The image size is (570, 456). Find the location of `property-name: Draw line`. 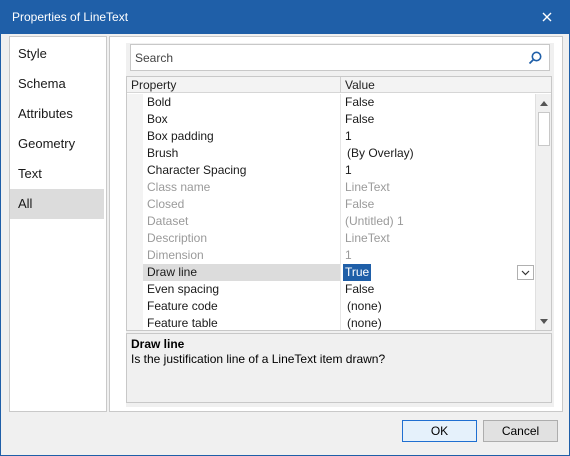

property-name: Draw line is located at coordinates (172, 272).